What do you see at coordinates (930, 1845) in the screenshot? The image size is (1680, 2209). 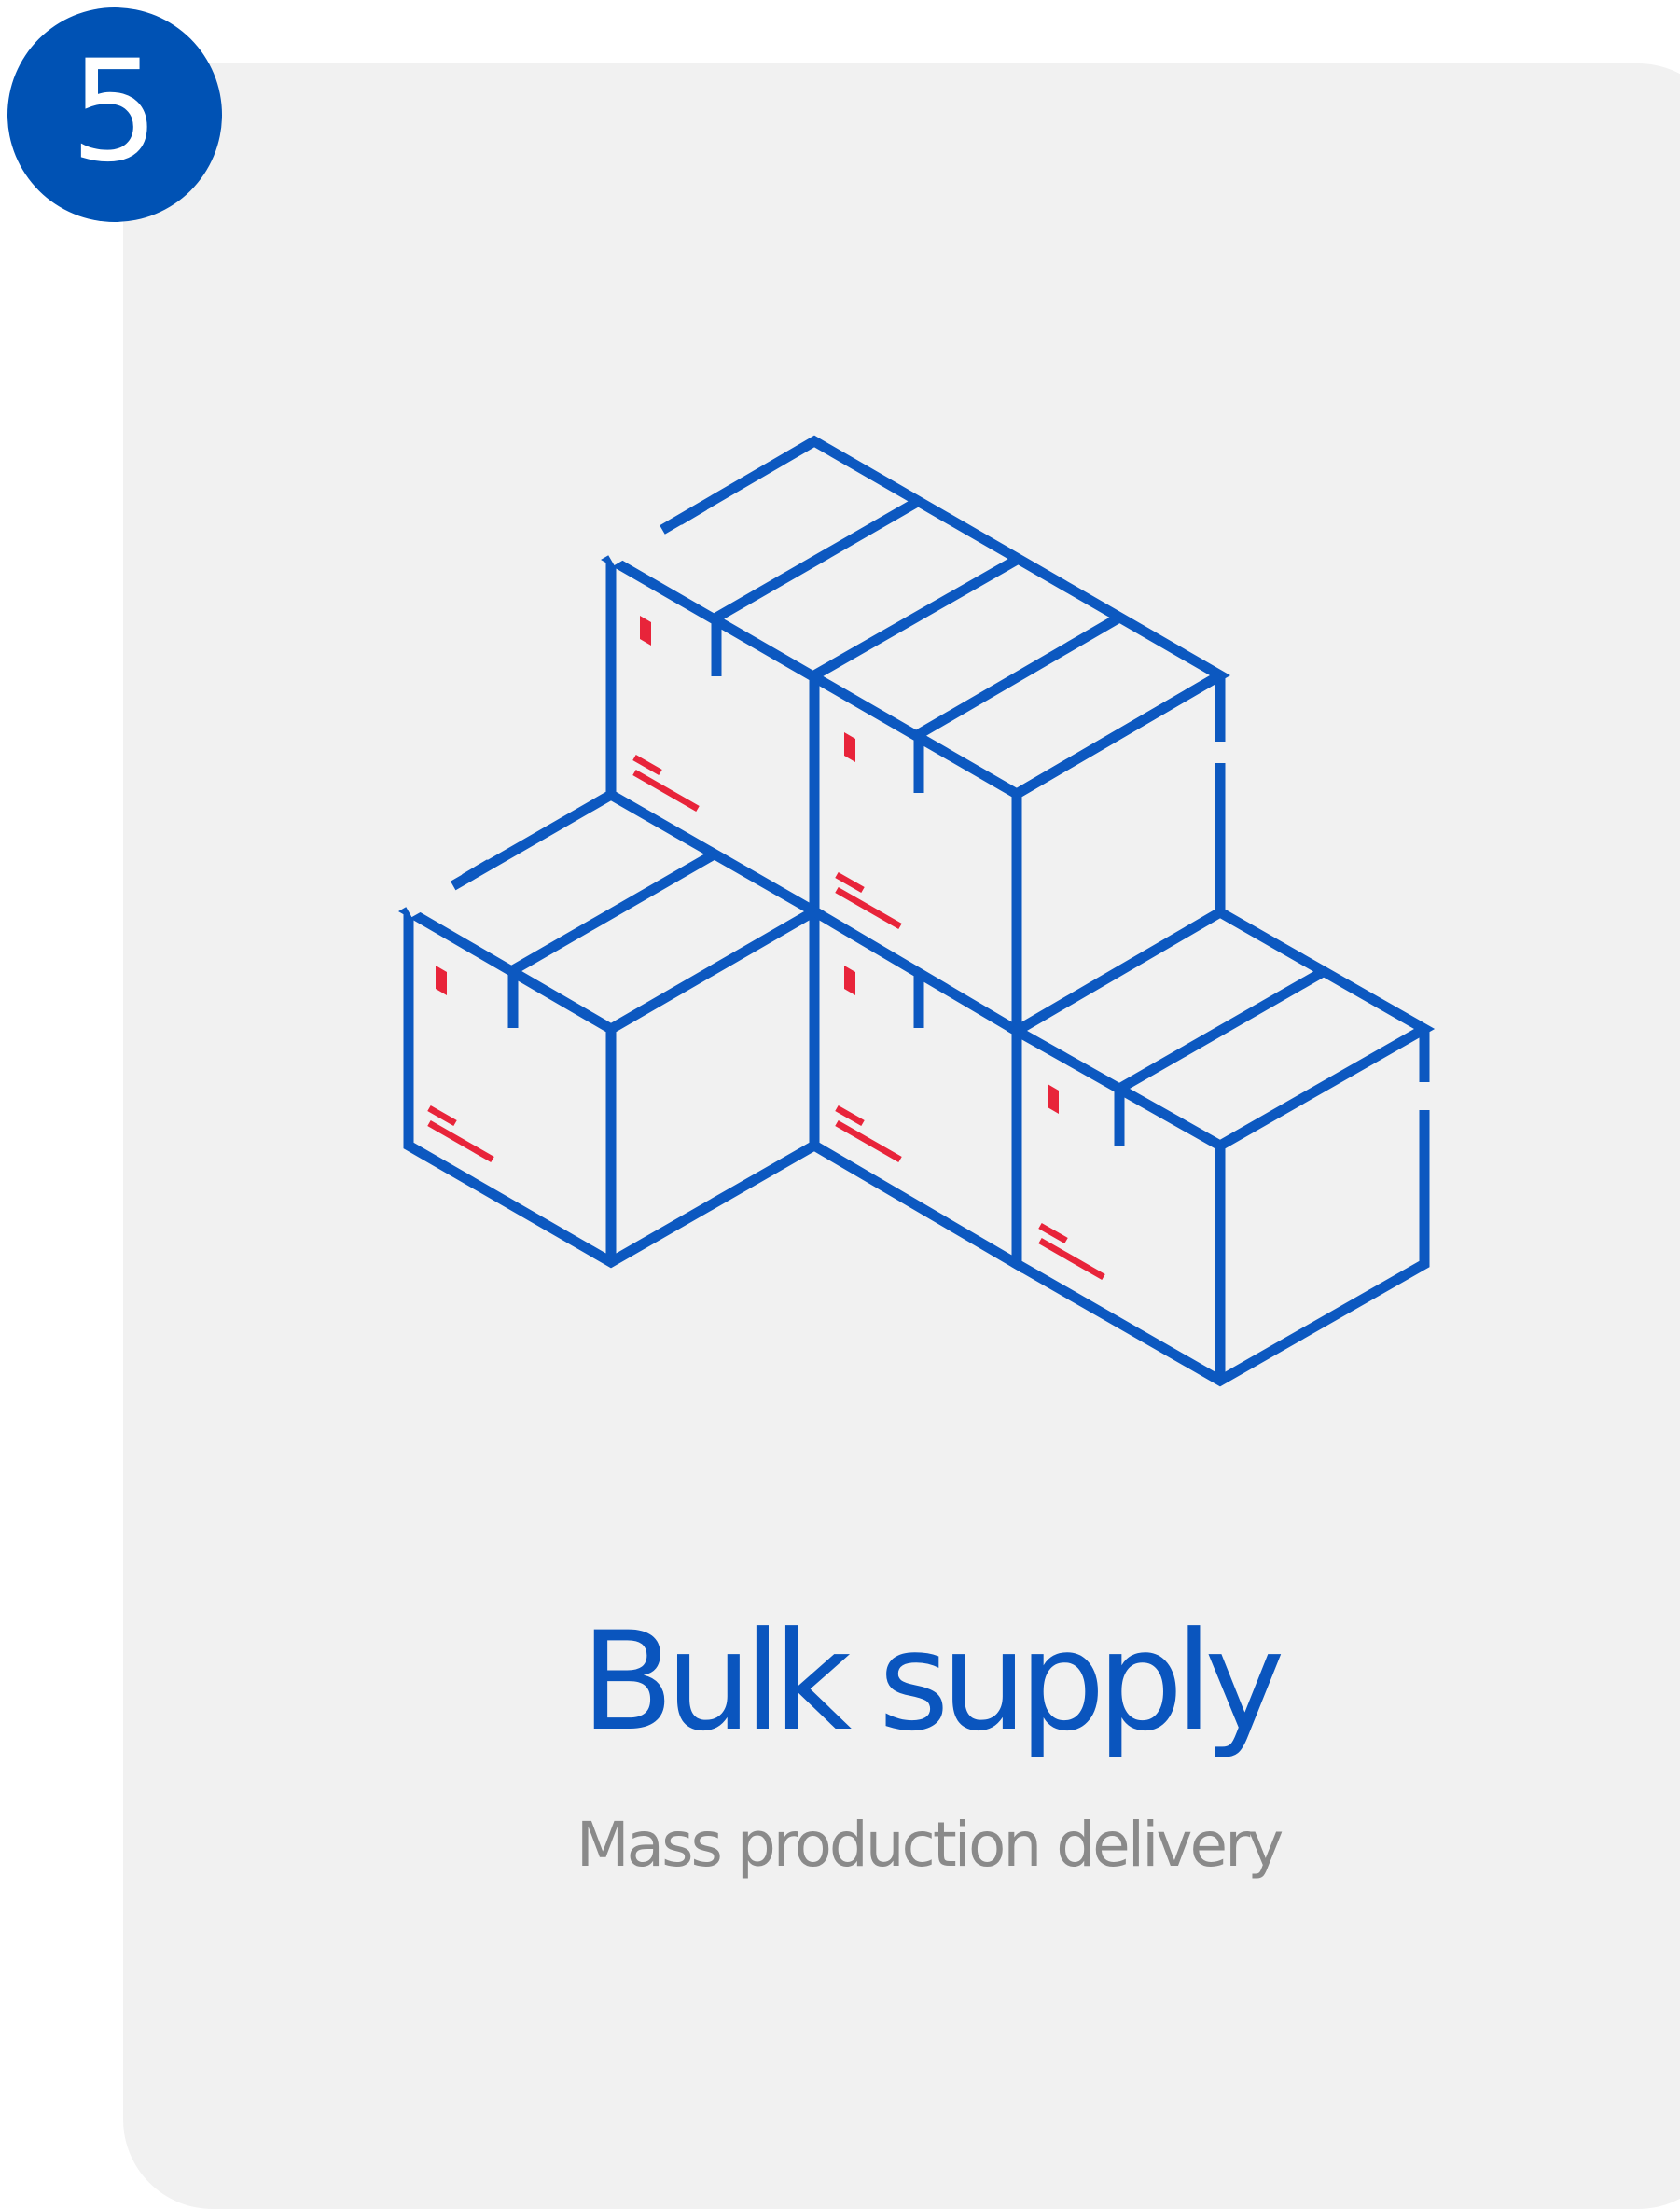 I see `card-subtitle: Mass production delivery` at bounding box center [930, 1845].